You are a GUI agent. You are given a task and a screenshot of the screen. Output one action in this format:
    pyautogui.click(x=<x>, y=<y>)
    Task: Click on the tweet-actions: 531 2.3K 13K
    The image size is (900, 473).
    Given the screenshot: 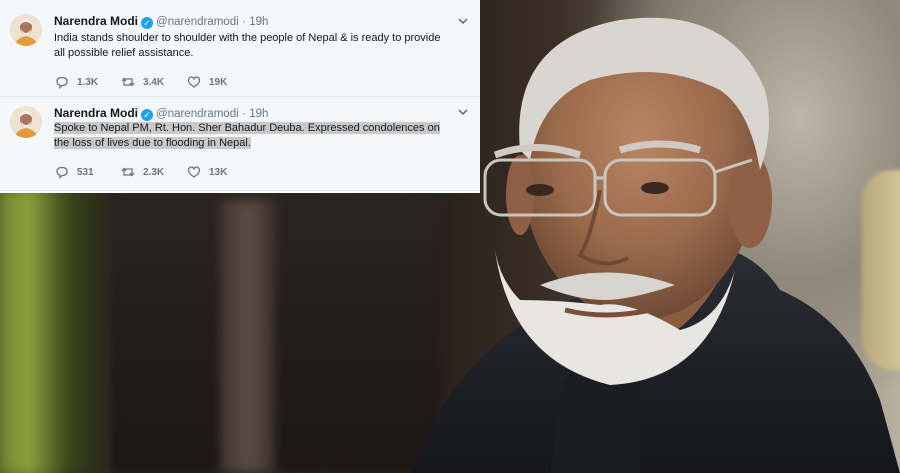 What is the action you would take?
    pyautogui.click(x=154, y=172)
    